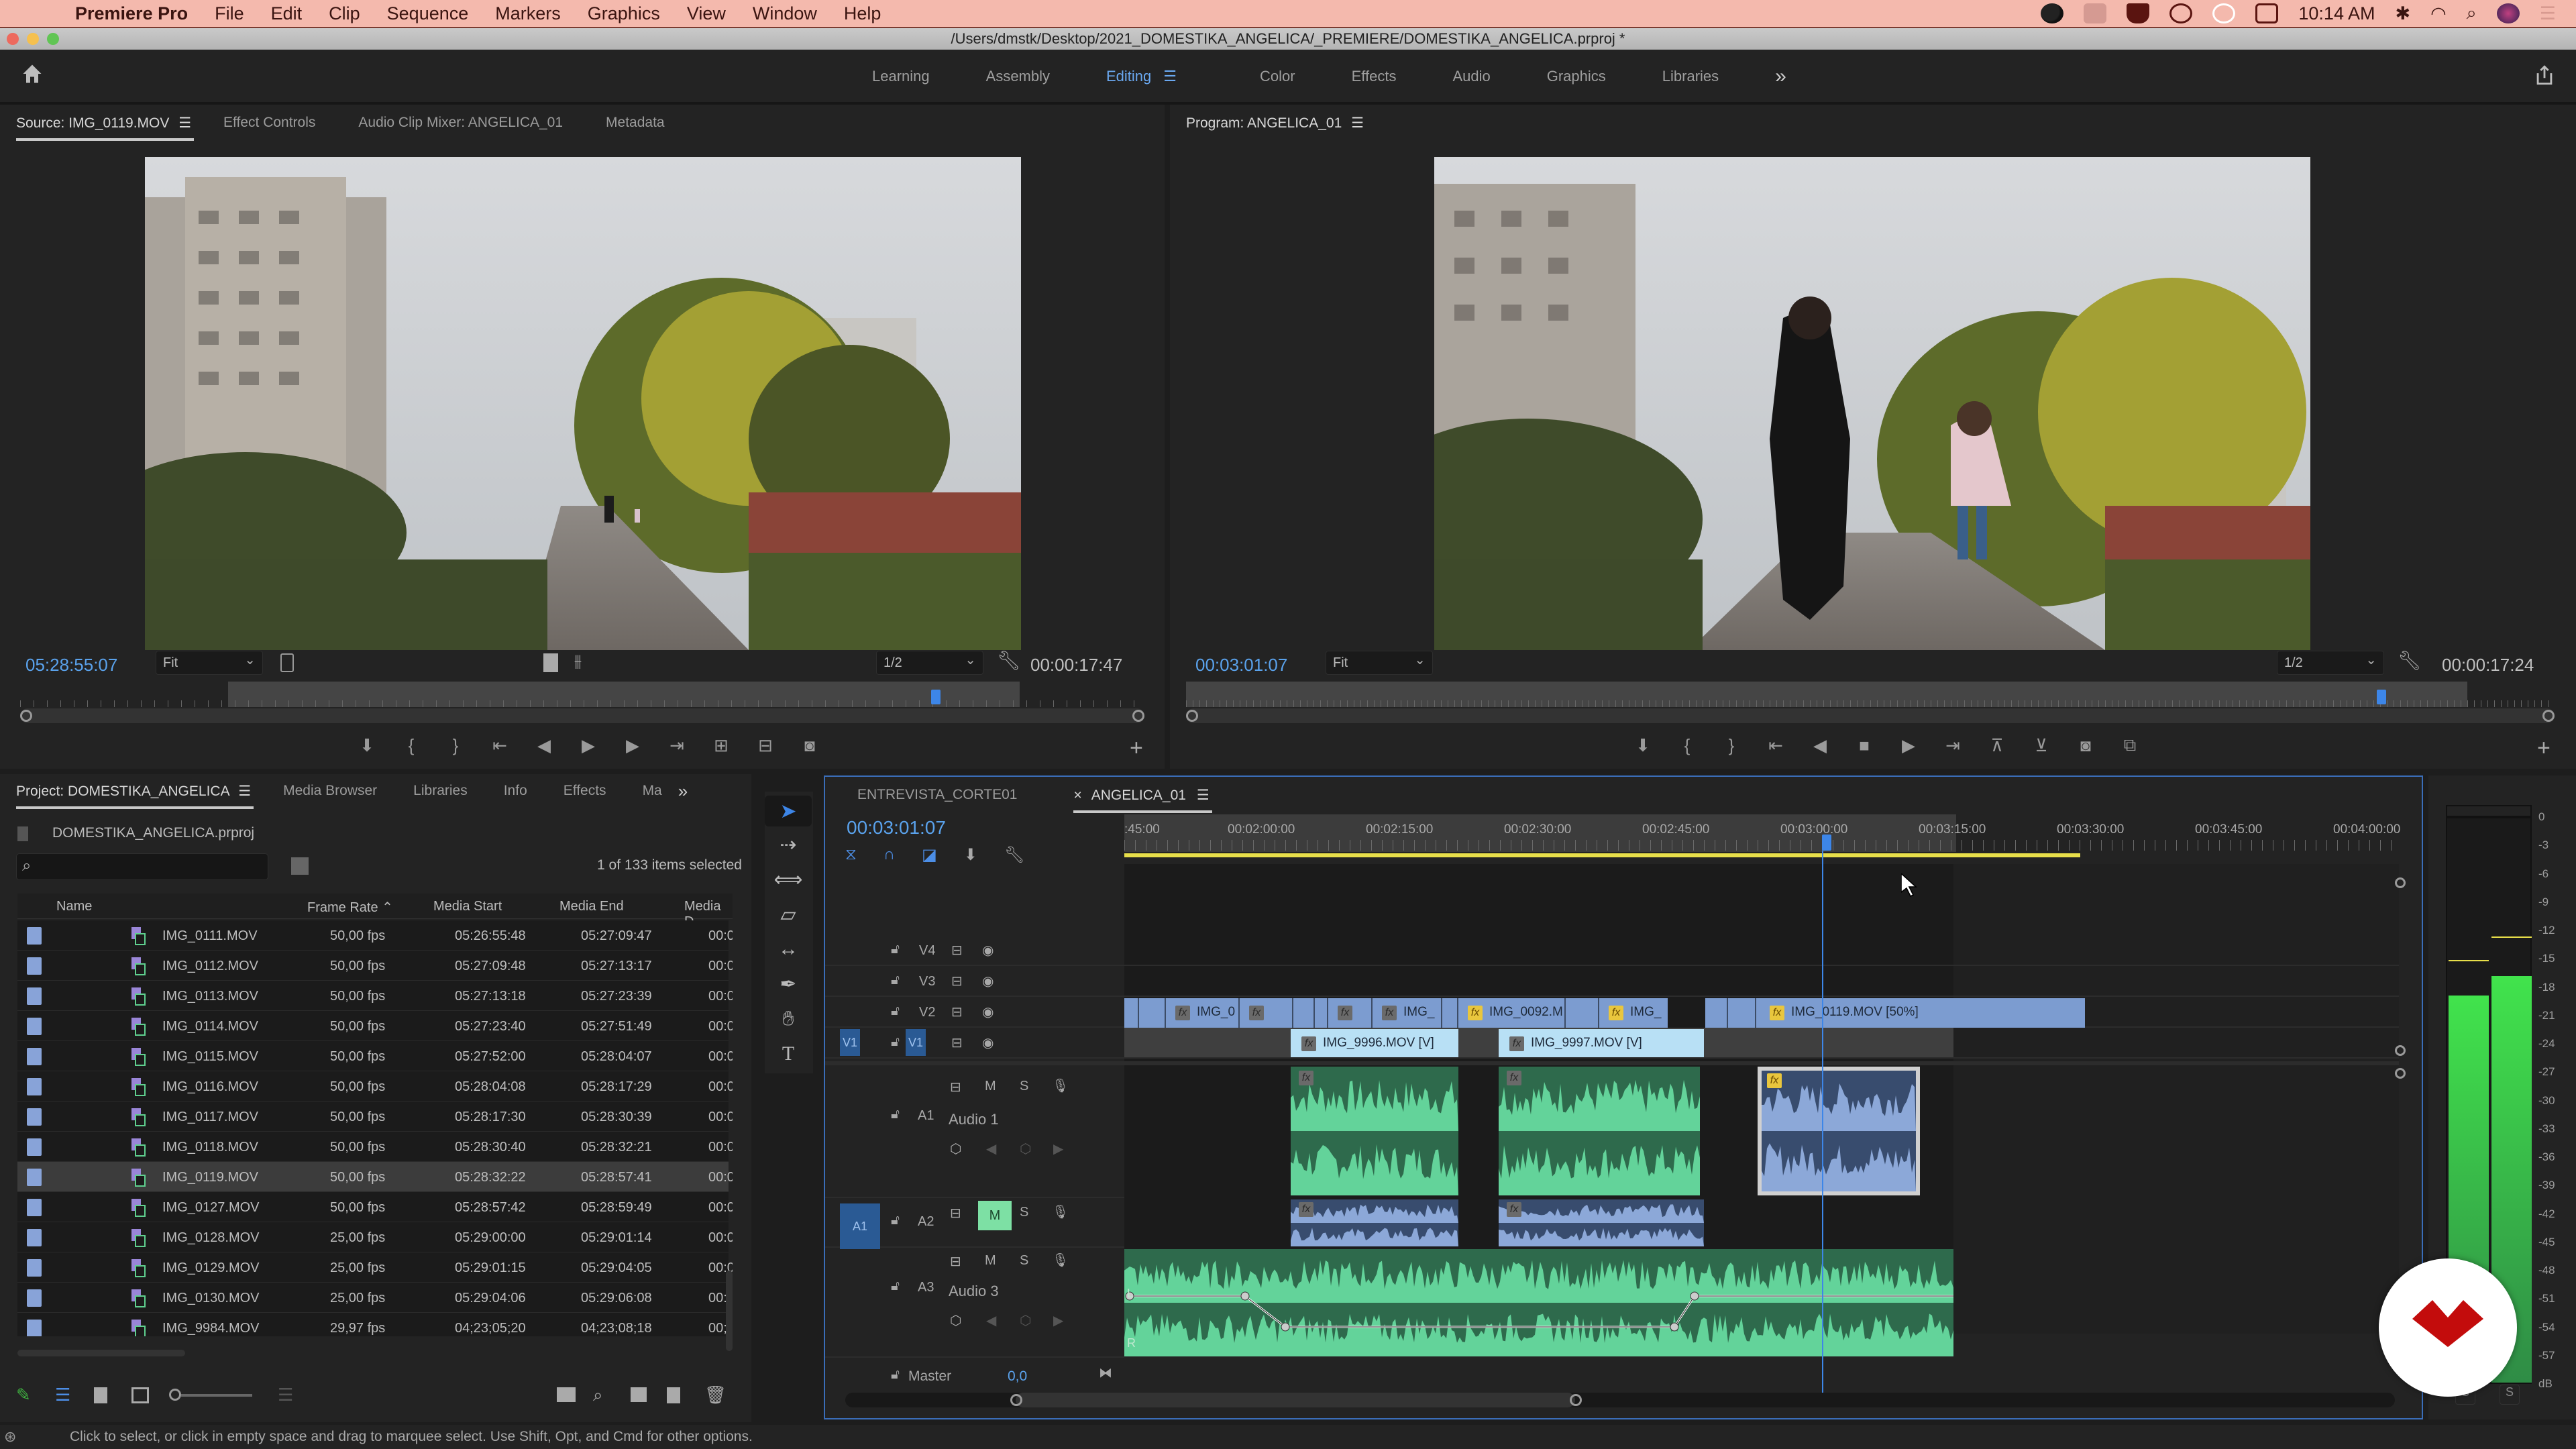 The image size is (2576, 1449). What do you see at coordinates (896, 828) in the screenshot?
I see `timeline-timecode: 00:03:01:07` at bounding box center [896, 828].